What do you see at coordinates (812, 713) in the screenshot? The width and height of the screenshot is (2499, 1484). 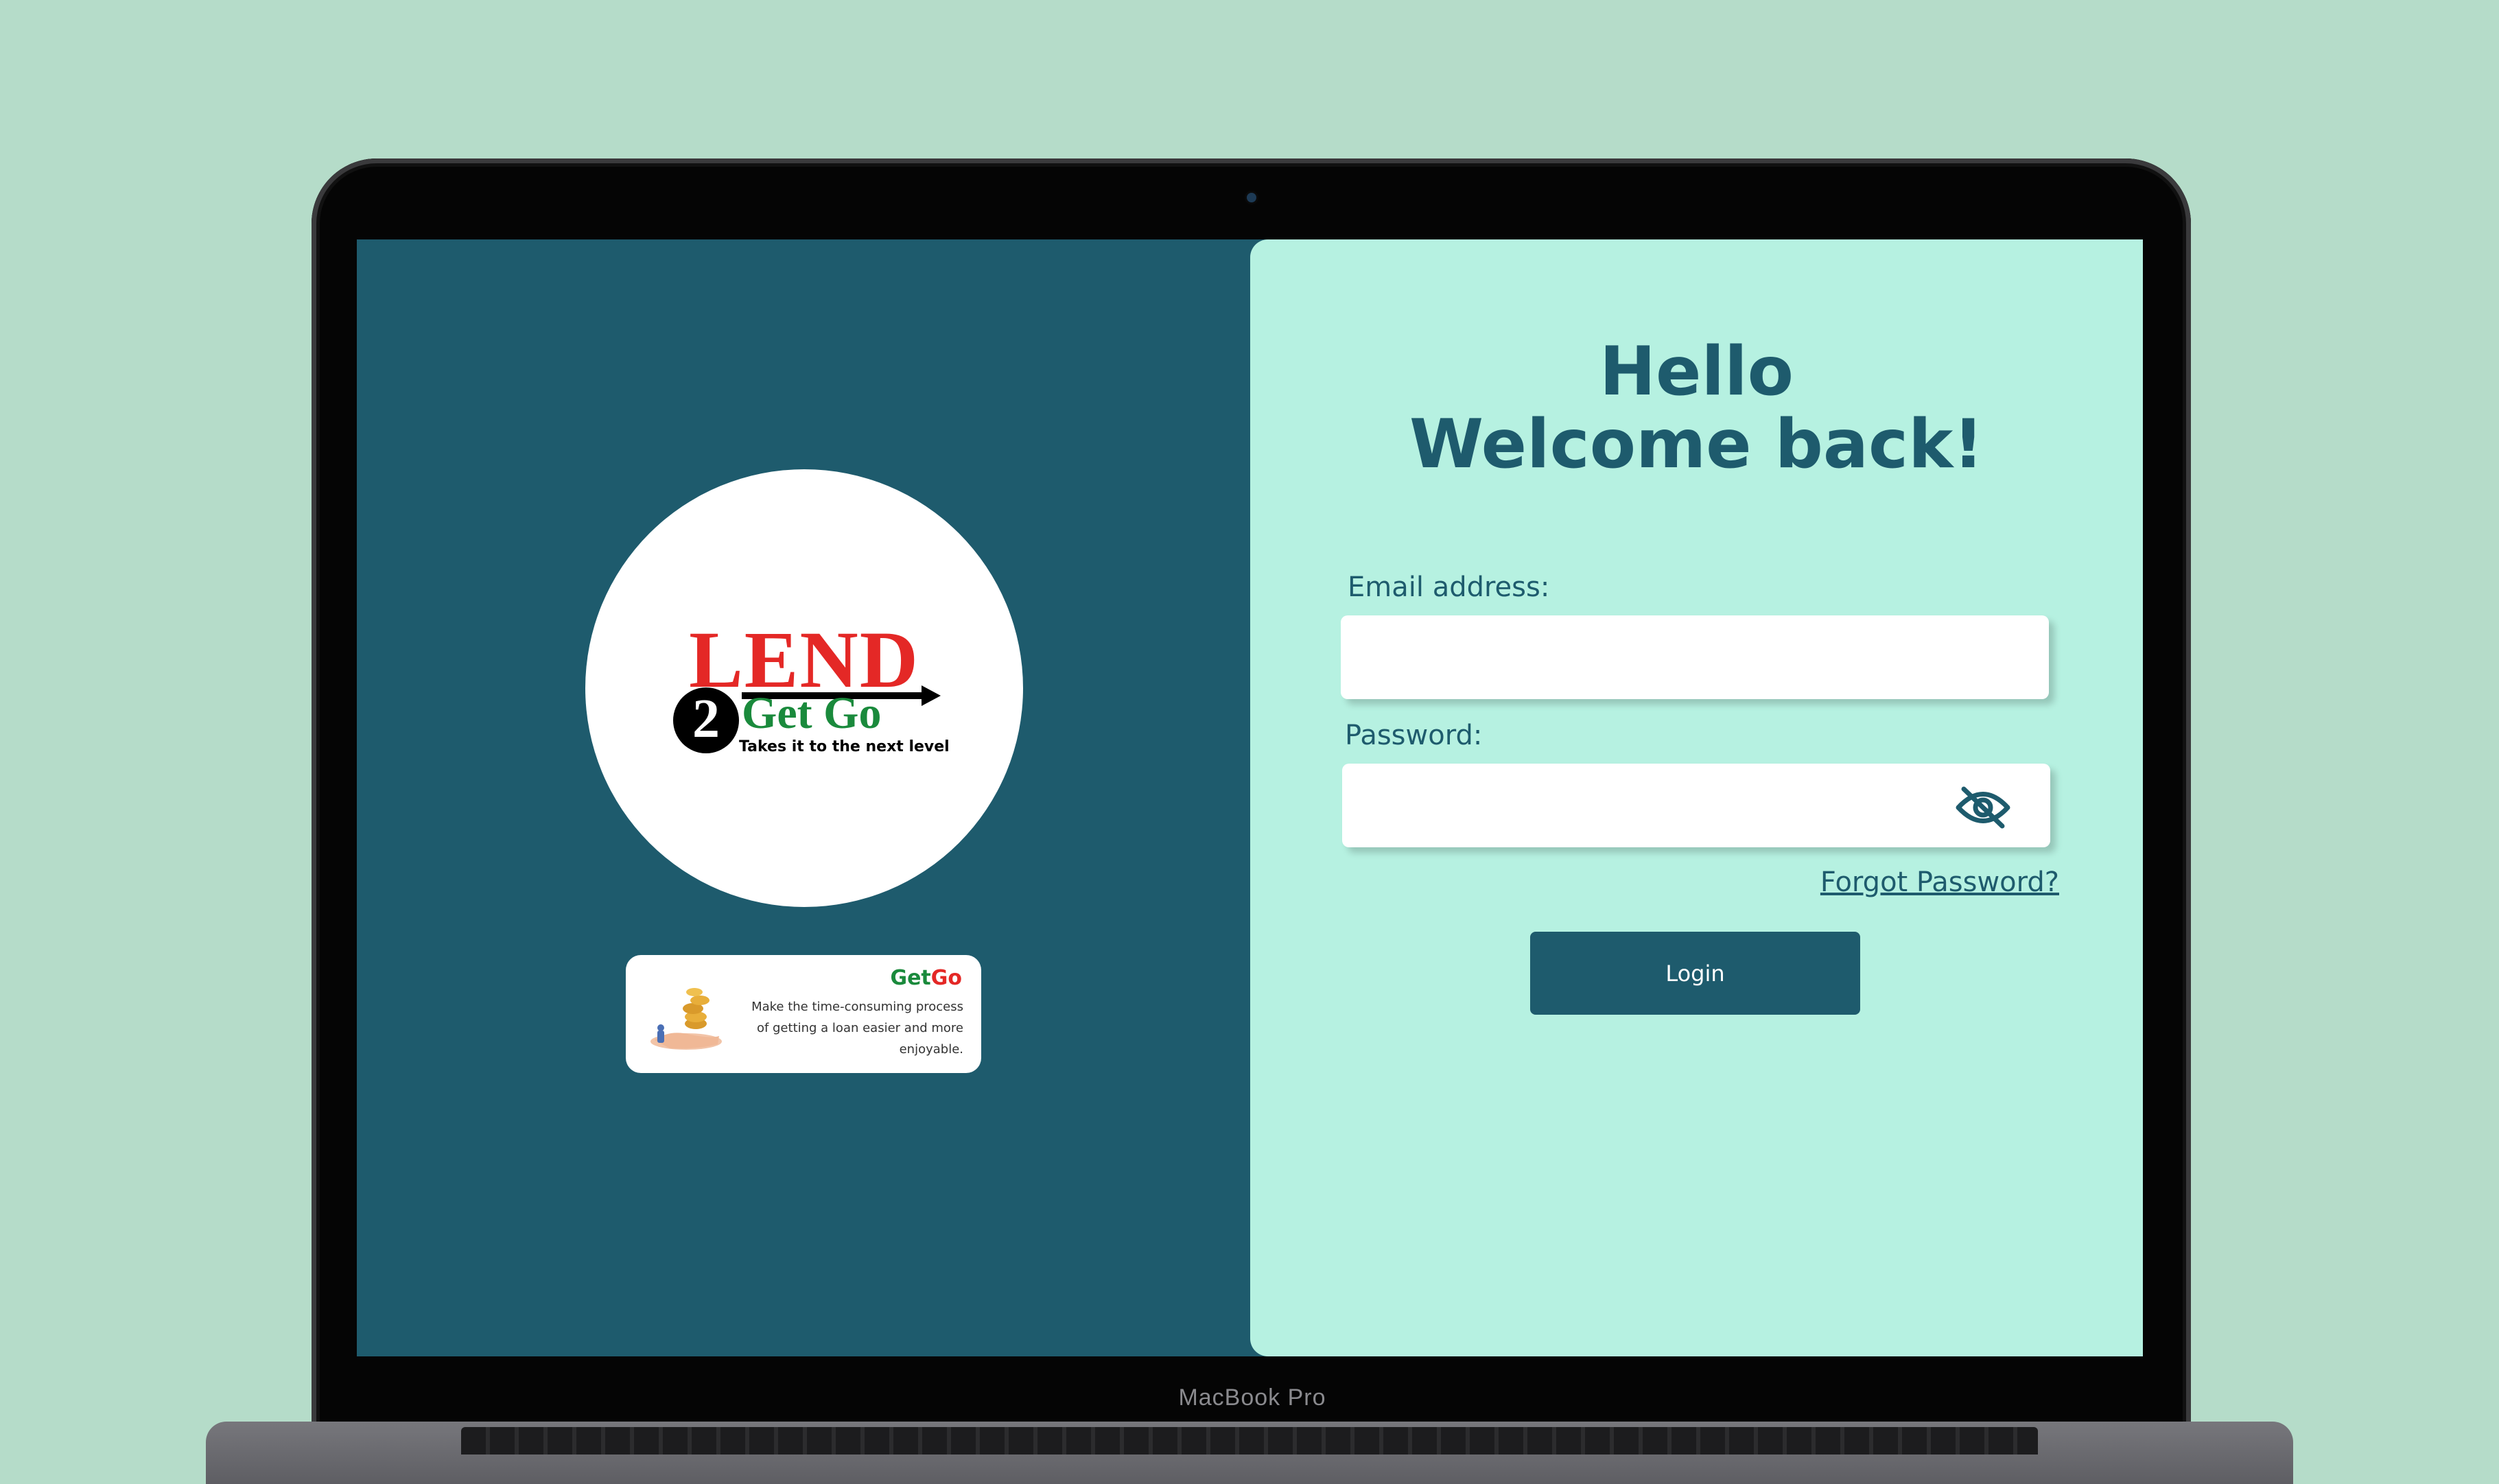 I see `logo-name: Get Go` at bounding box center [812, 713].